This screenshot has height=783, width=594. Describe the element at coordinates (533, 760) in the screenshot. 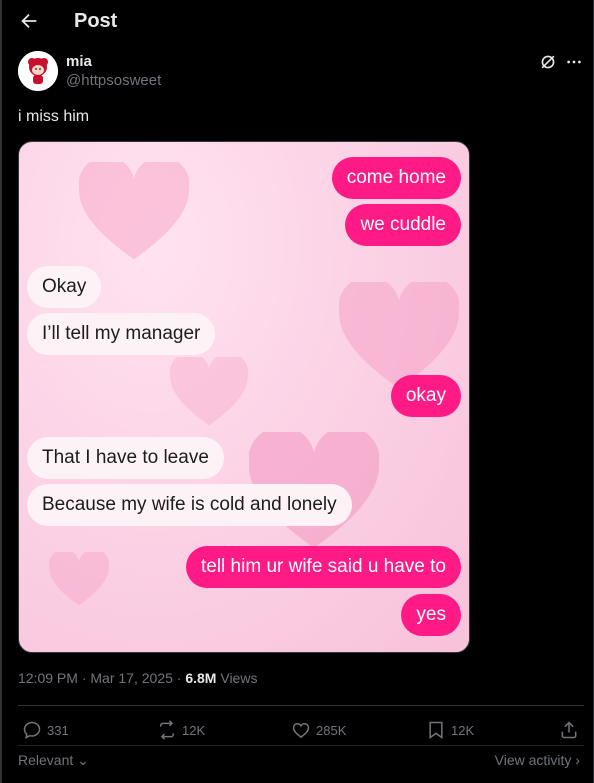

I see `view-activity-label: View activity` at that location.